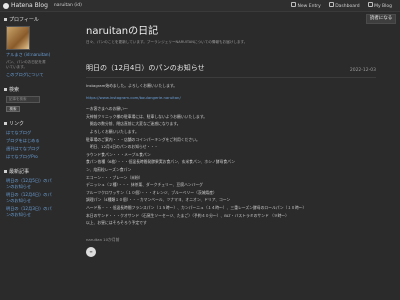 The height and width of the screenshot is (300, 400). Describe the element at coordinates (116, 223) in the screenshot. I see `body-line: 以上、お昼にはそろそろう予定です` at that location.